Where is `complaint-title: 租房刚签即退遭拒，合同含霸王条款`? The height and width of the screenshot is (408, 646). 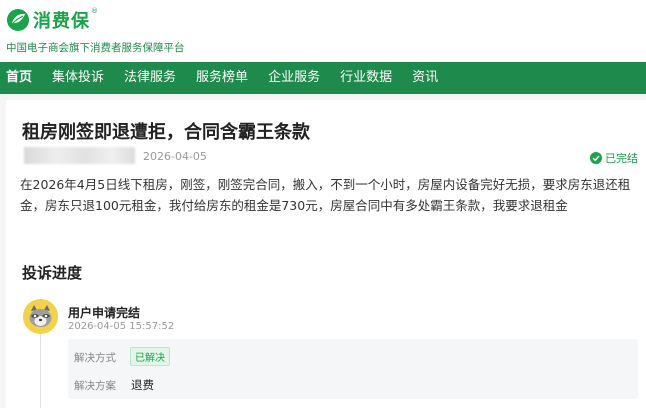 complaint-title: 租房刚签即退遭拒，合同含霸王条款 is located at coordinates (166, 132).